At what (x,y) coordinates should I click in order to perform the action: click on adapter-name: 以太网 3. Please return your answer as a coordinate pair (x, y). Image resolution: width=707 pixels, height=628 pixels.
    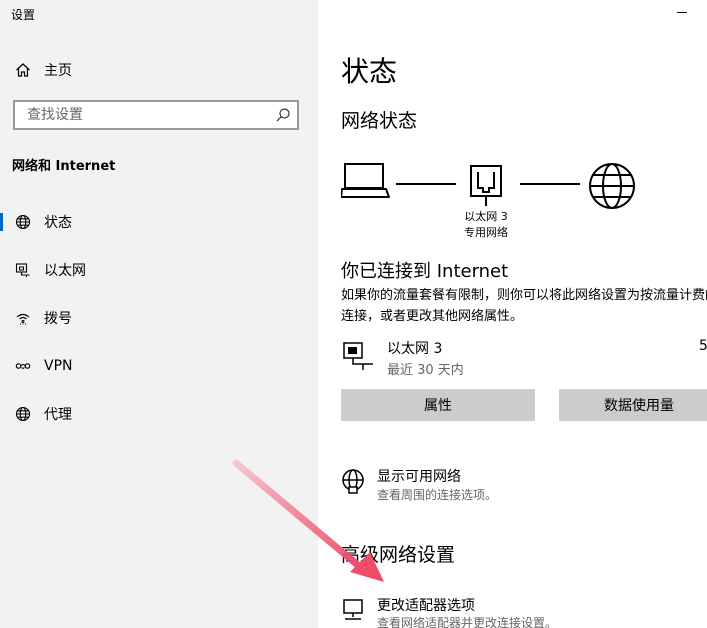
    Looking at the image, I should click on (486, 216).